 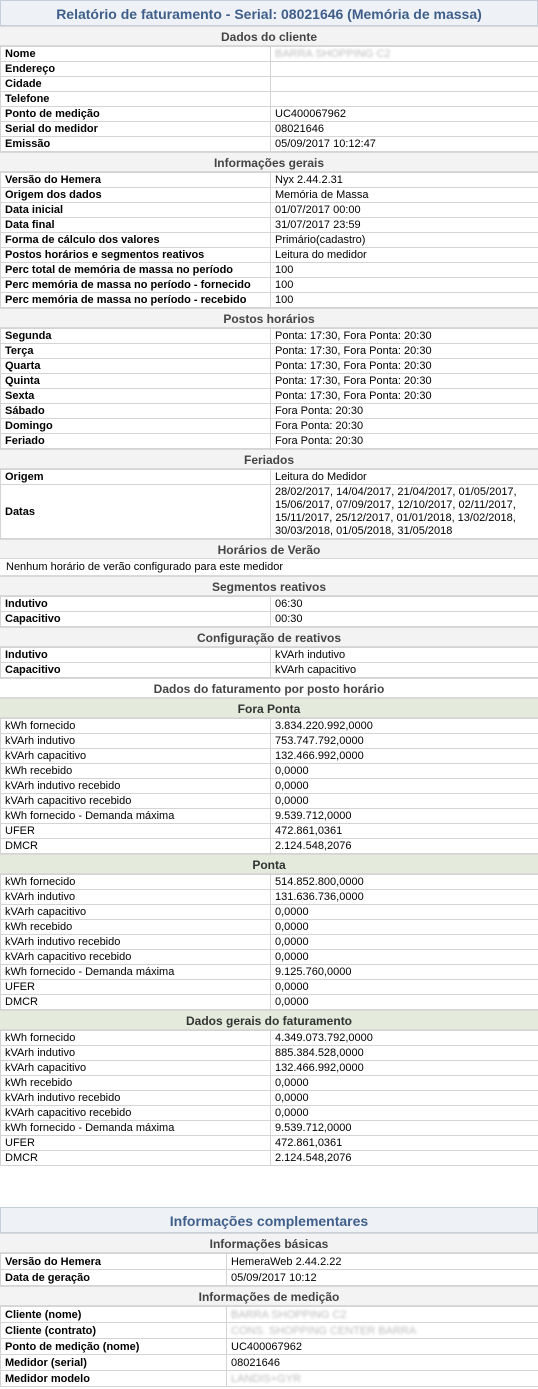 What do you see at coordinates (269, 864) in the screenshot?
I see `section-ponta: Ponta` at bounding box center [269, 864].